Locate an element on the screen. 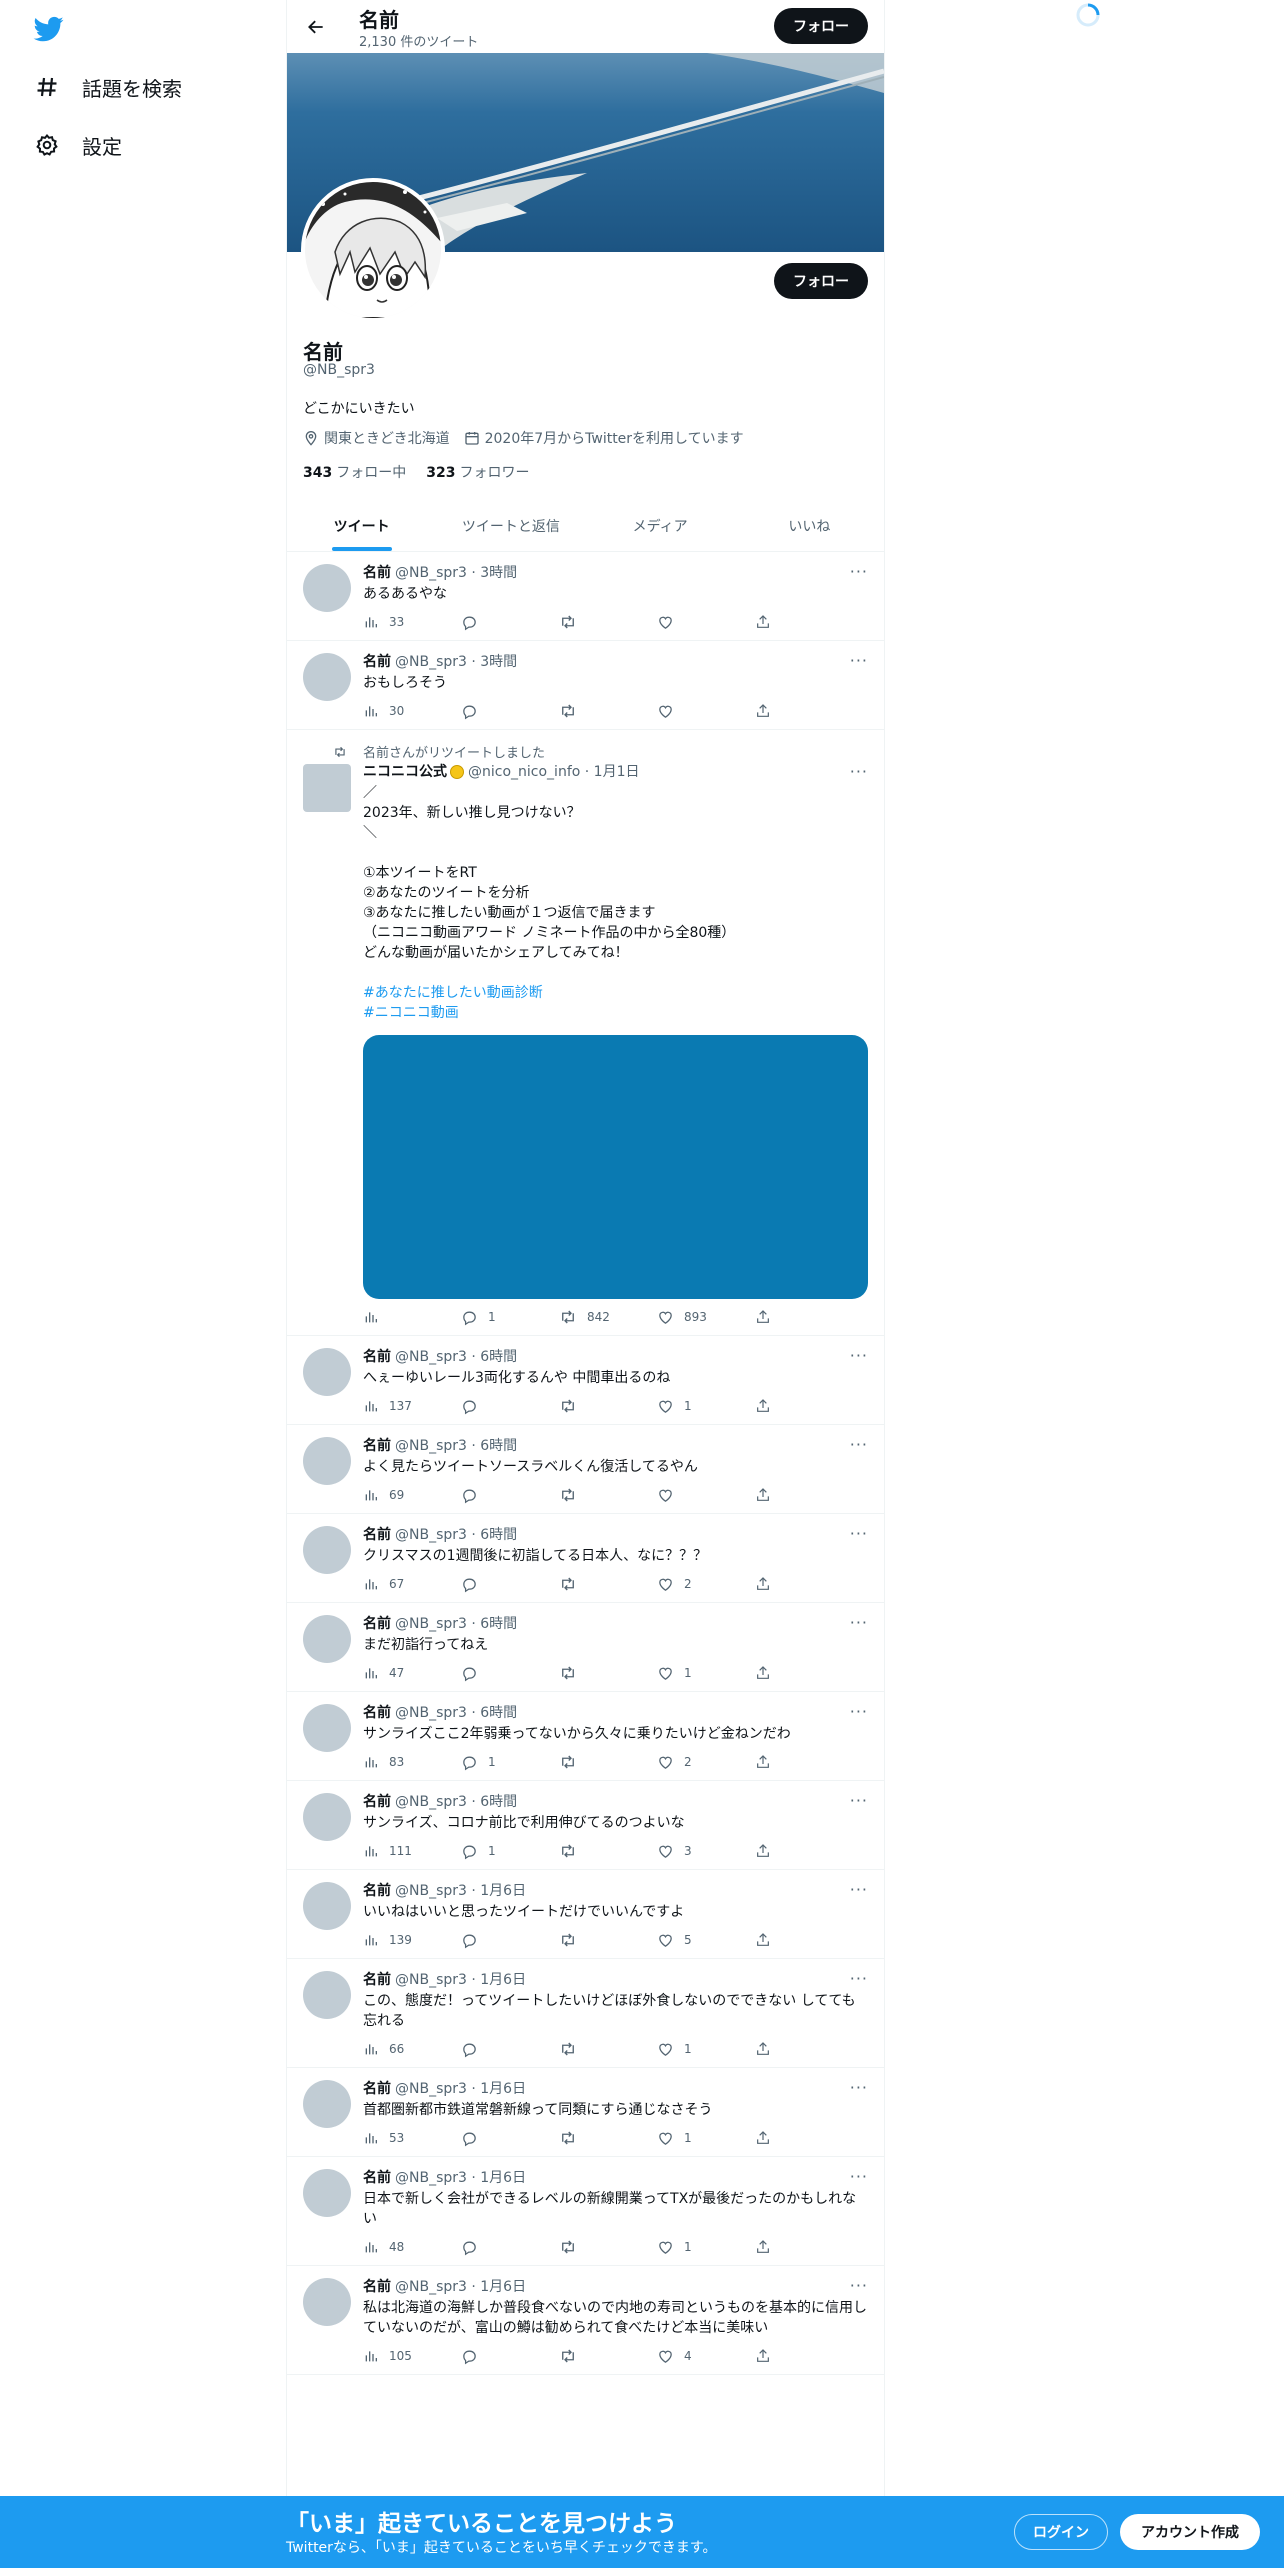  views-action: 33 is located at coordinates (412, 622).